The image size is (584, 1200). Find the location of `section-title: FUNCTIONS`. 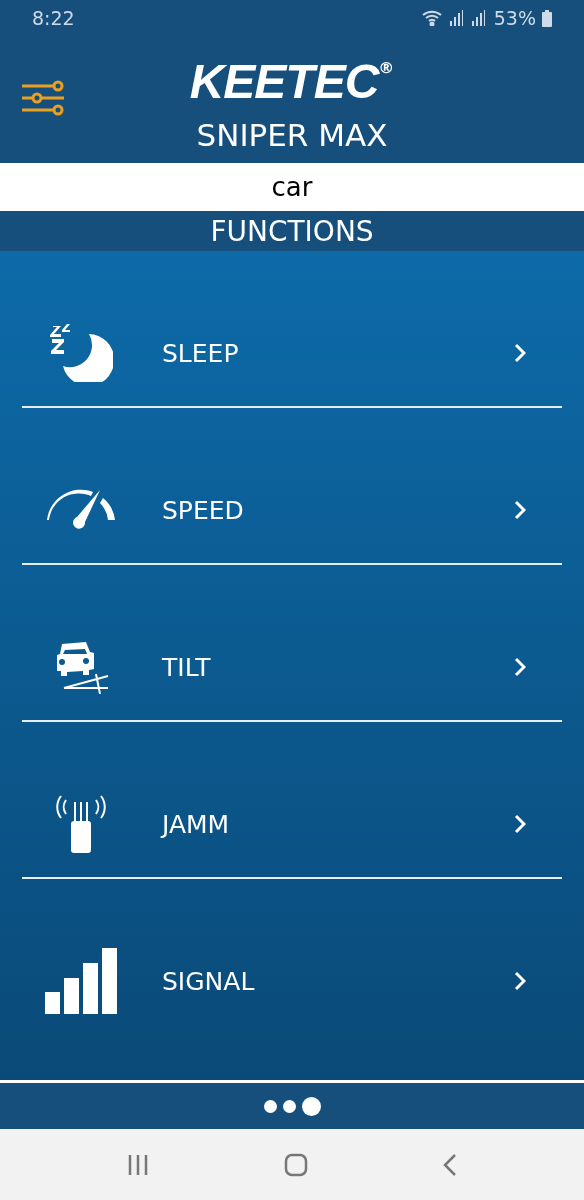

section-title: FUNCTIONS is located at coordinates (292, 231).